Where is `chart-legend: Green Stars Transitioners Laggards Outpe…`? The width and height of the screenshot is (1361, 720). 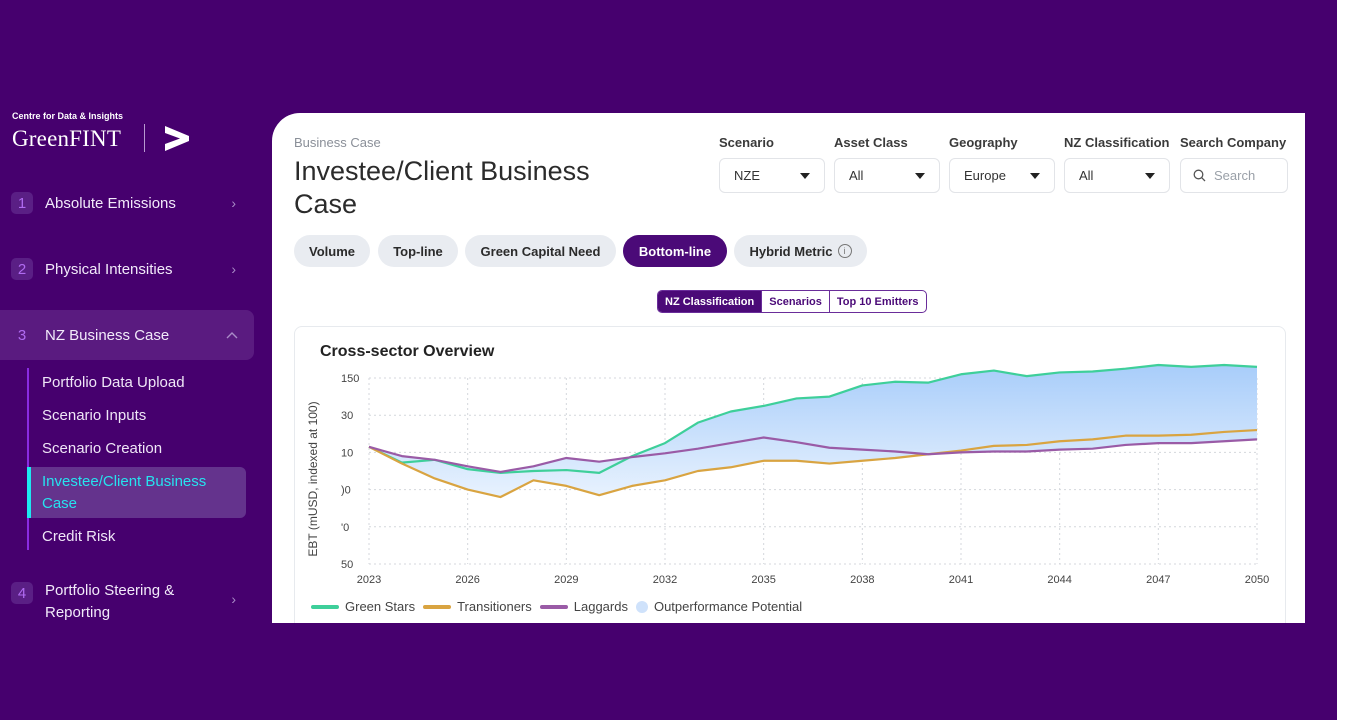
chart-legend: Green Stars Transitioners Laggards Outpe… is located at coordinates (560, 606).